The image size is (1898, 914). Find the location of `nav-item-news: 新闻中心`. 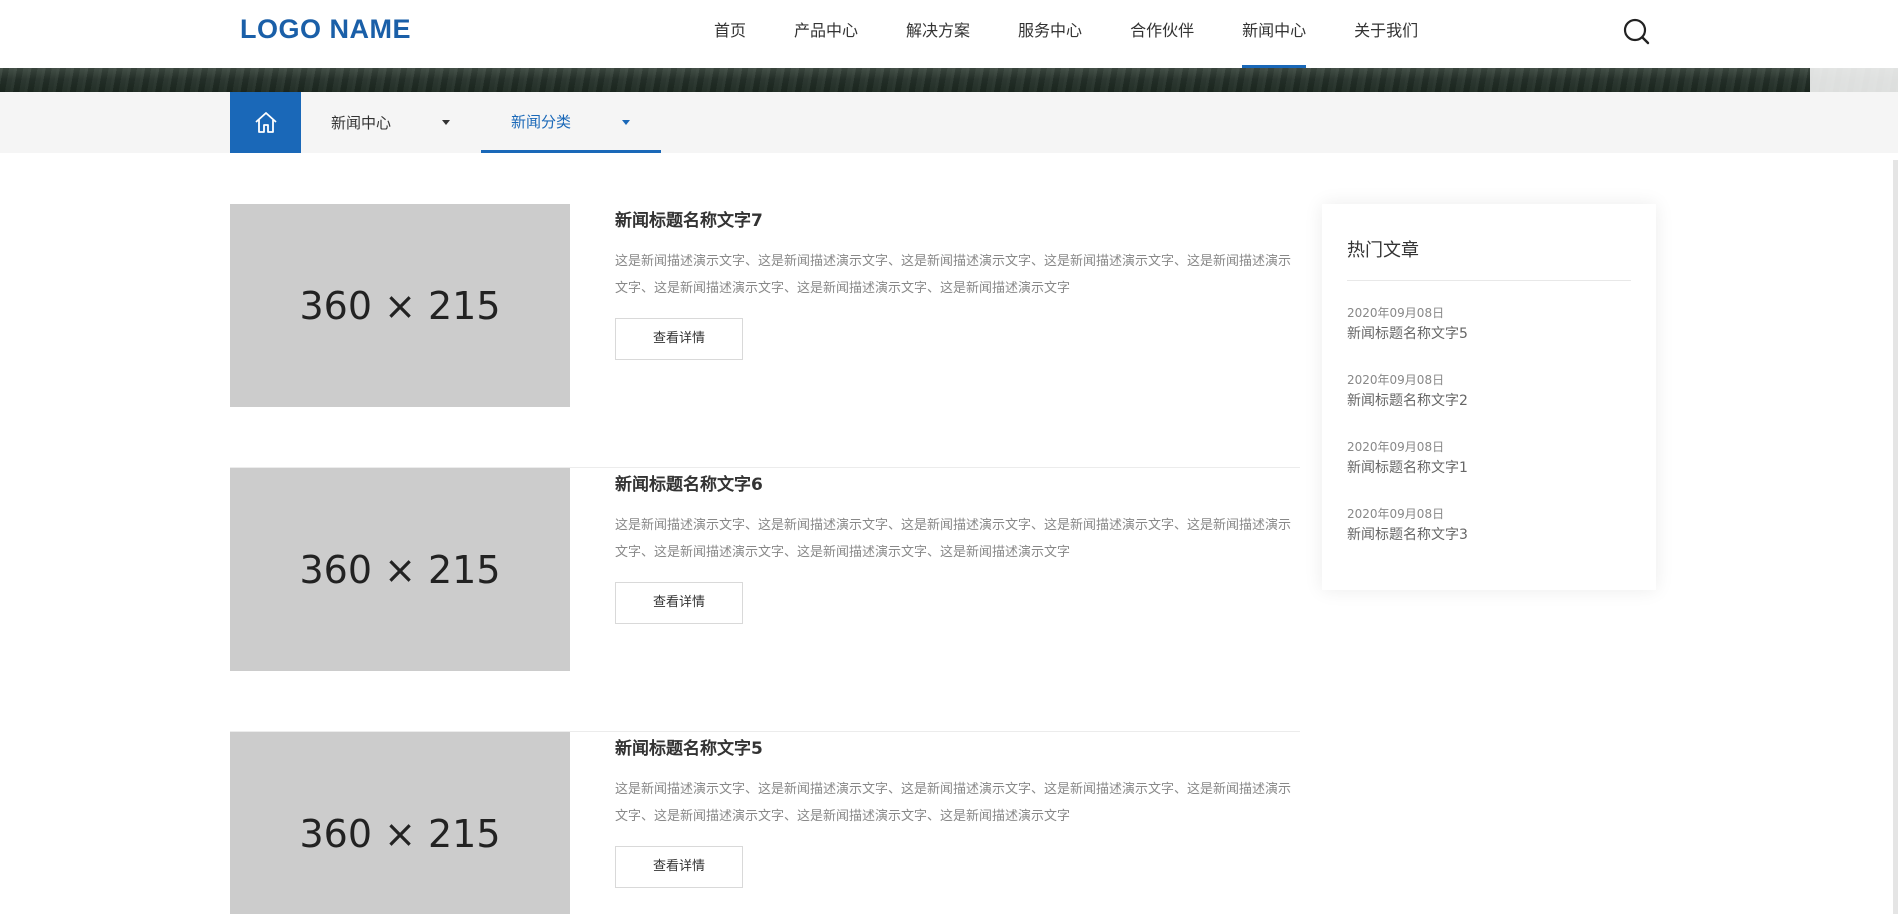

nav-item-news: 新闻中心 is located at coordinates (1274, 34).